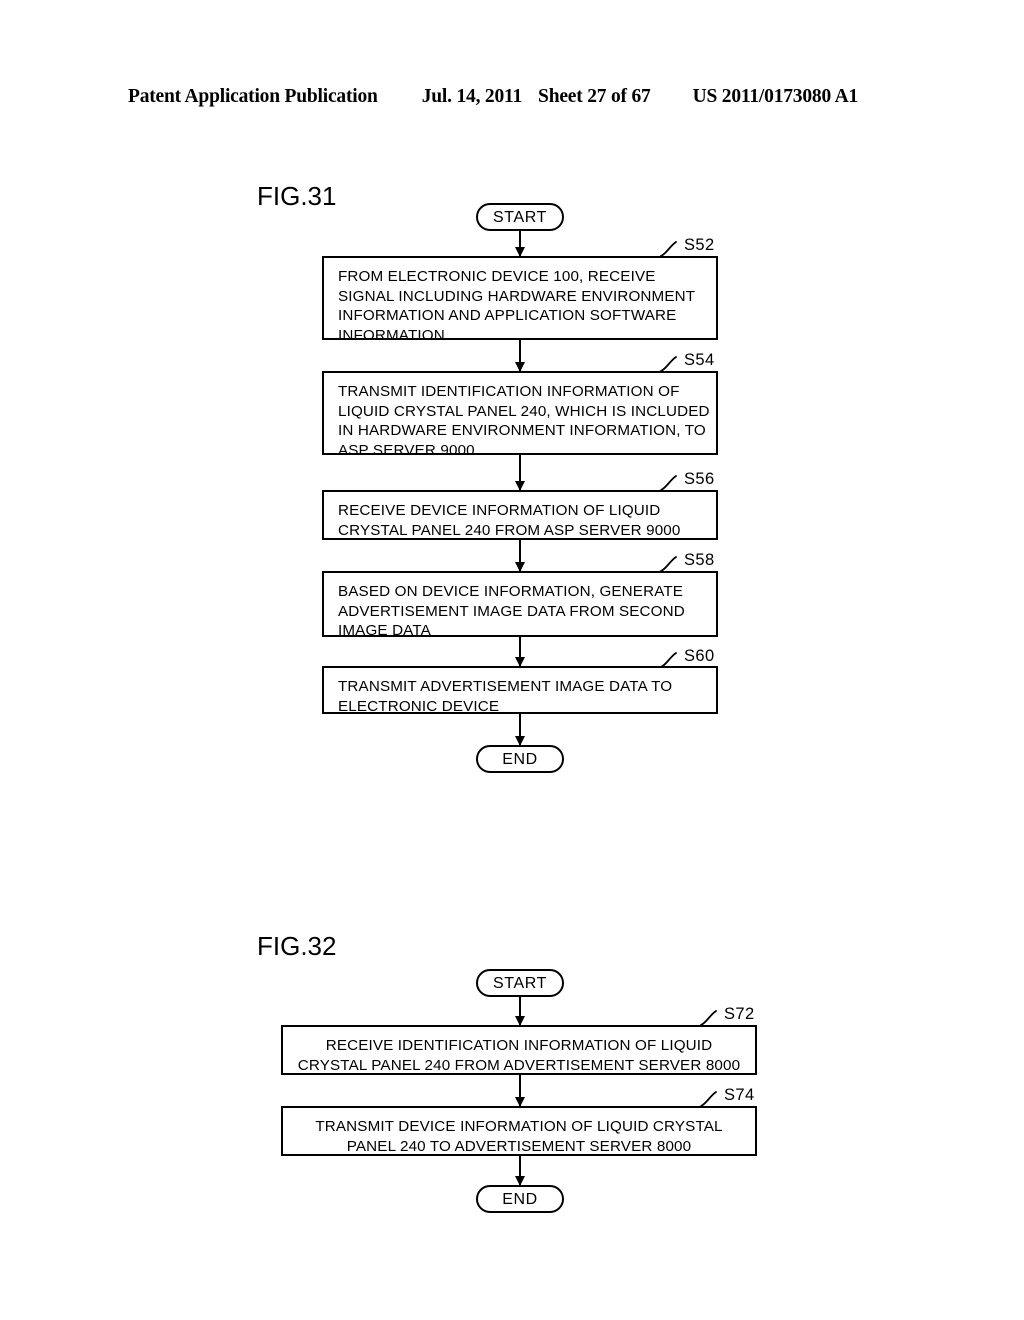 This screenshot has width=1024, height=1320. What do you see at coordinates (520, 729) in the screenshot?
I see `fig31-connector-s60-end` at bounding box center [520, 729].